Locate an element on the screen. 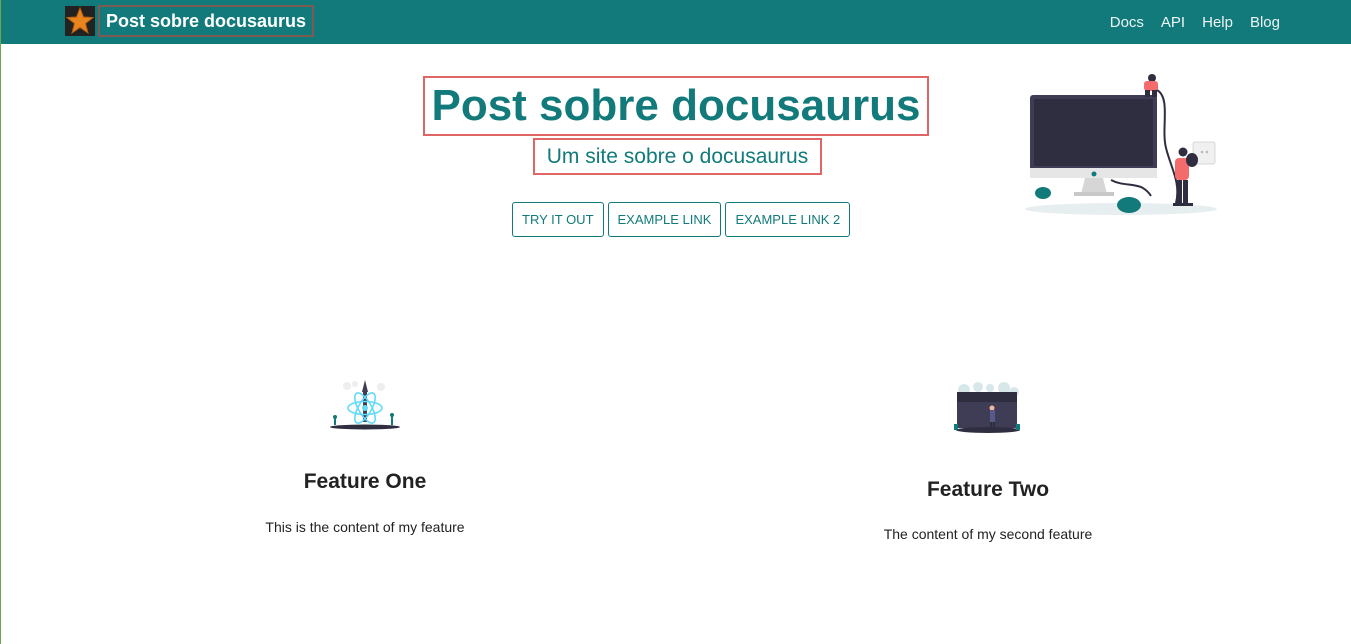 The width and height of the screenshot is (1351, 644). nav-link-docs: Docs is located at coordinates (1127, 22).